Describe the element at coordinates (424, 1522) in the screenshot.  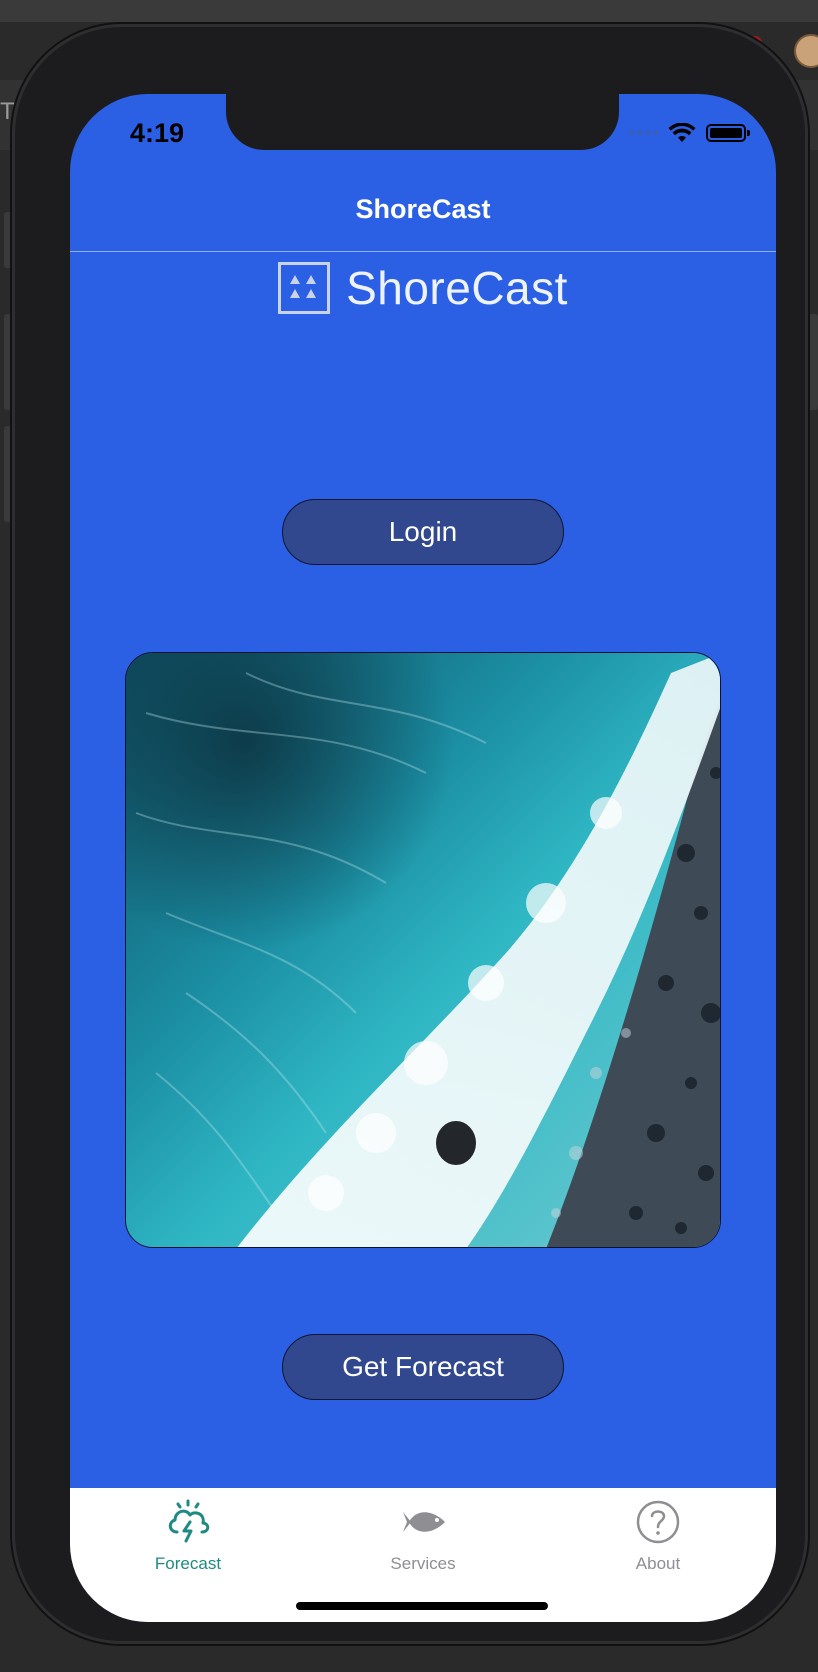
I see `fish-icon` at that location.